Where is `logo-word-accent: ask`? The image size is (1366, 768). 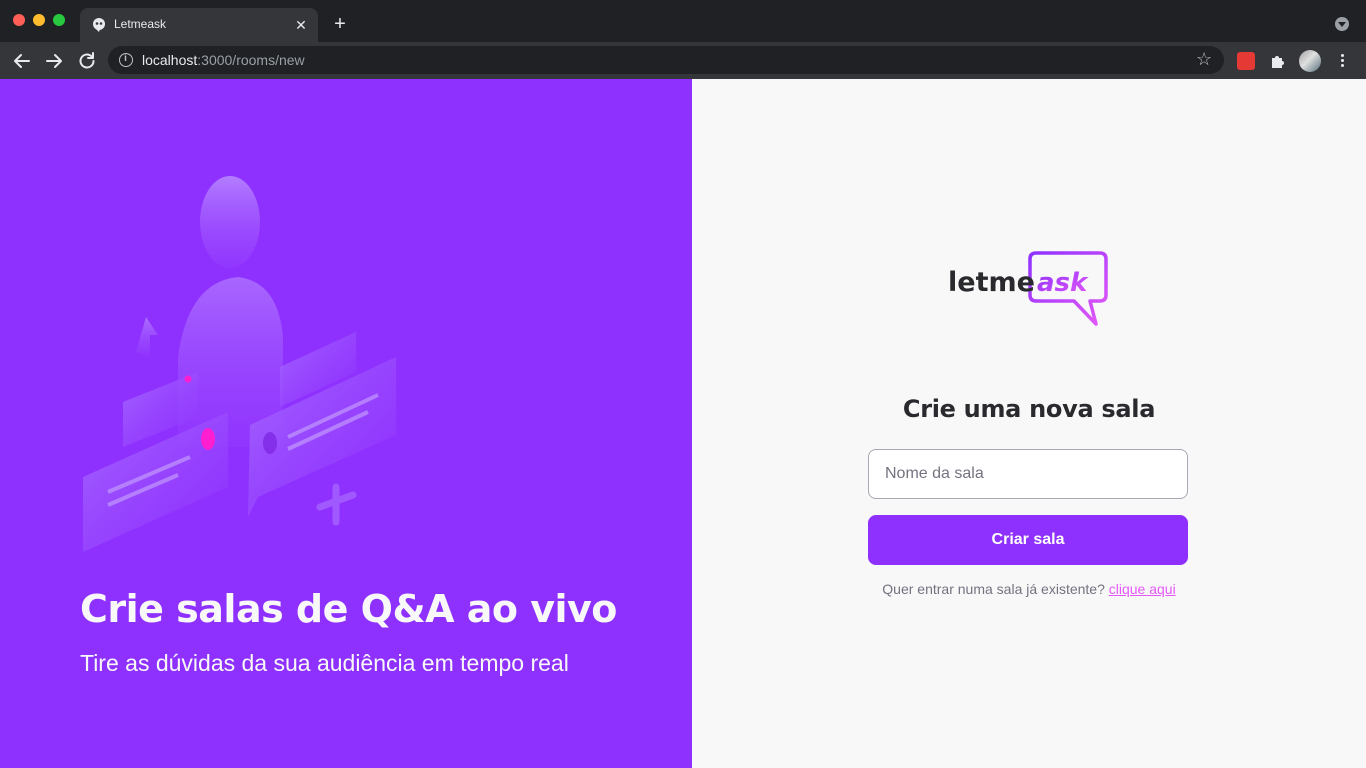
logo-word-accent: ask is located at coordinates (1063, 283).